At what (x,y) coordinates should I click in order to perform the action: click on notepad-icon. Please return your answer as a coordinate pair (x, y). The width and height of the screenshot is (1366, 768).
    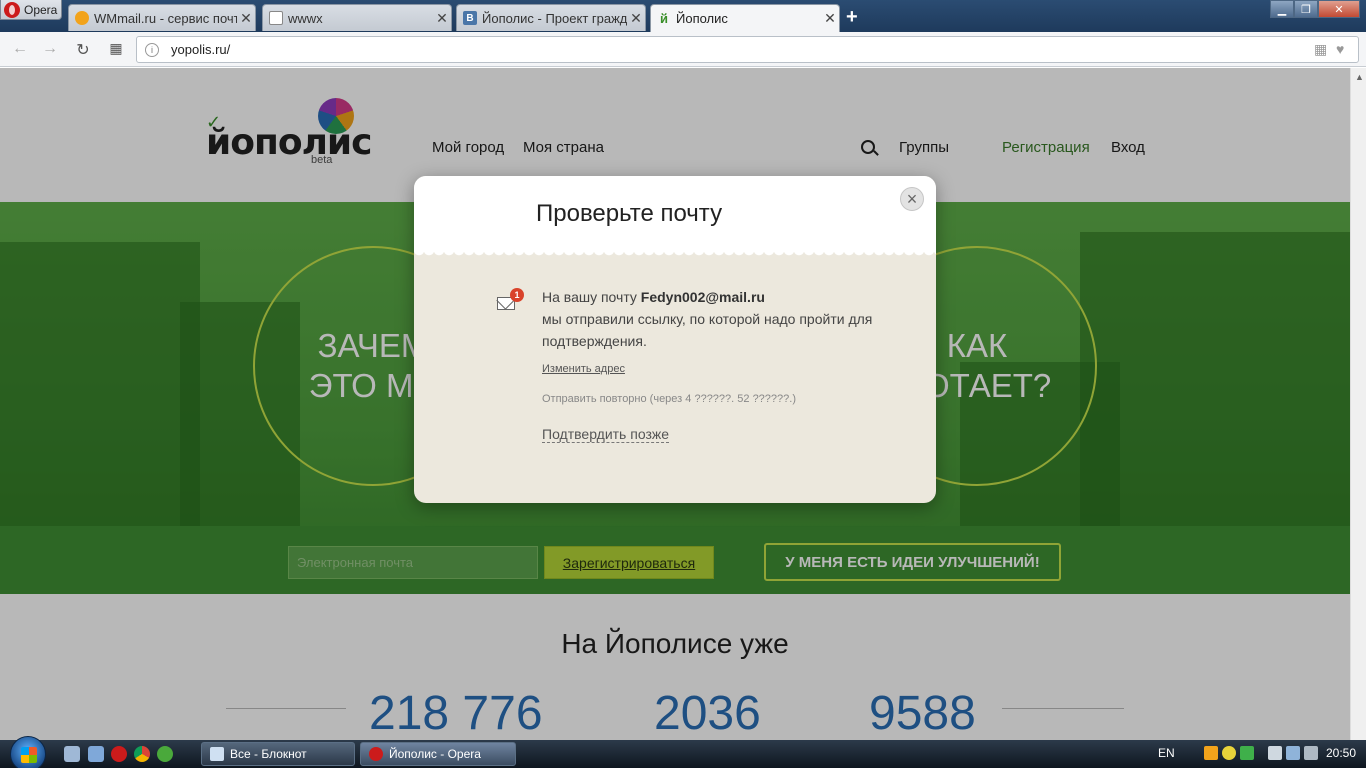
    Looking at the image, I should click on (217, 754).